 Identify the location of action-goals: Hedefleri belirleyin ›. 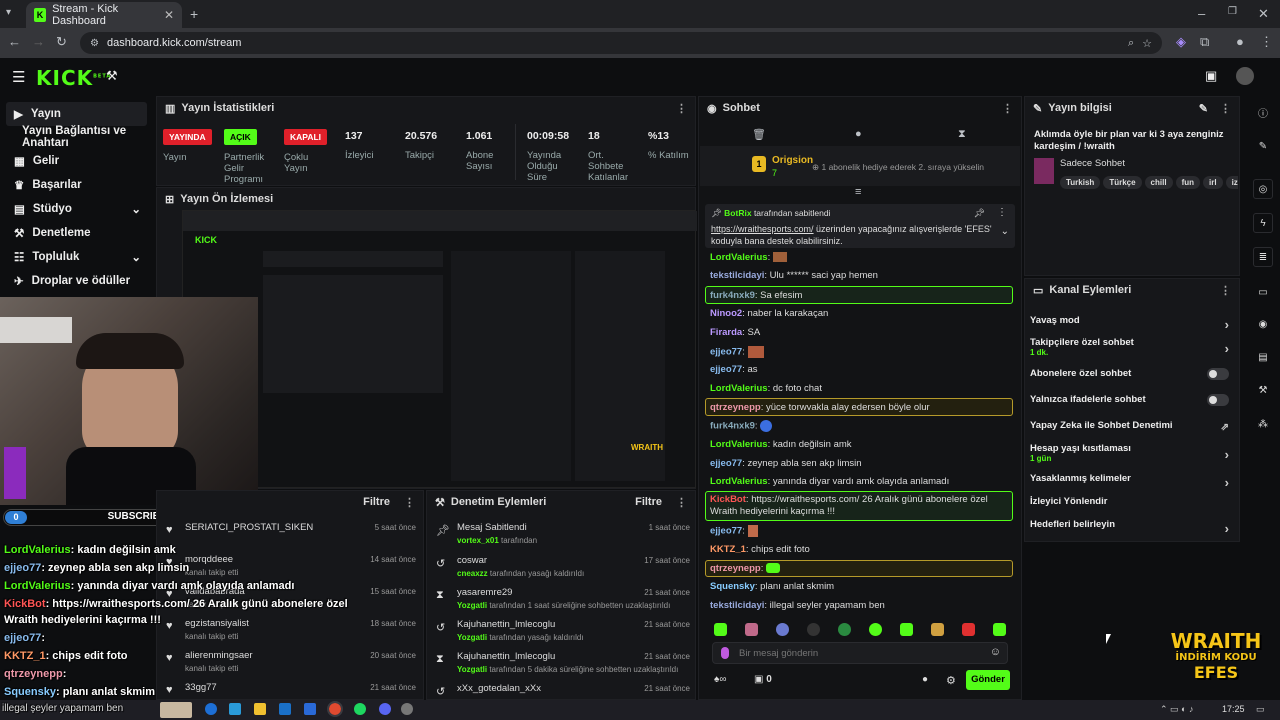
(1132, 527).